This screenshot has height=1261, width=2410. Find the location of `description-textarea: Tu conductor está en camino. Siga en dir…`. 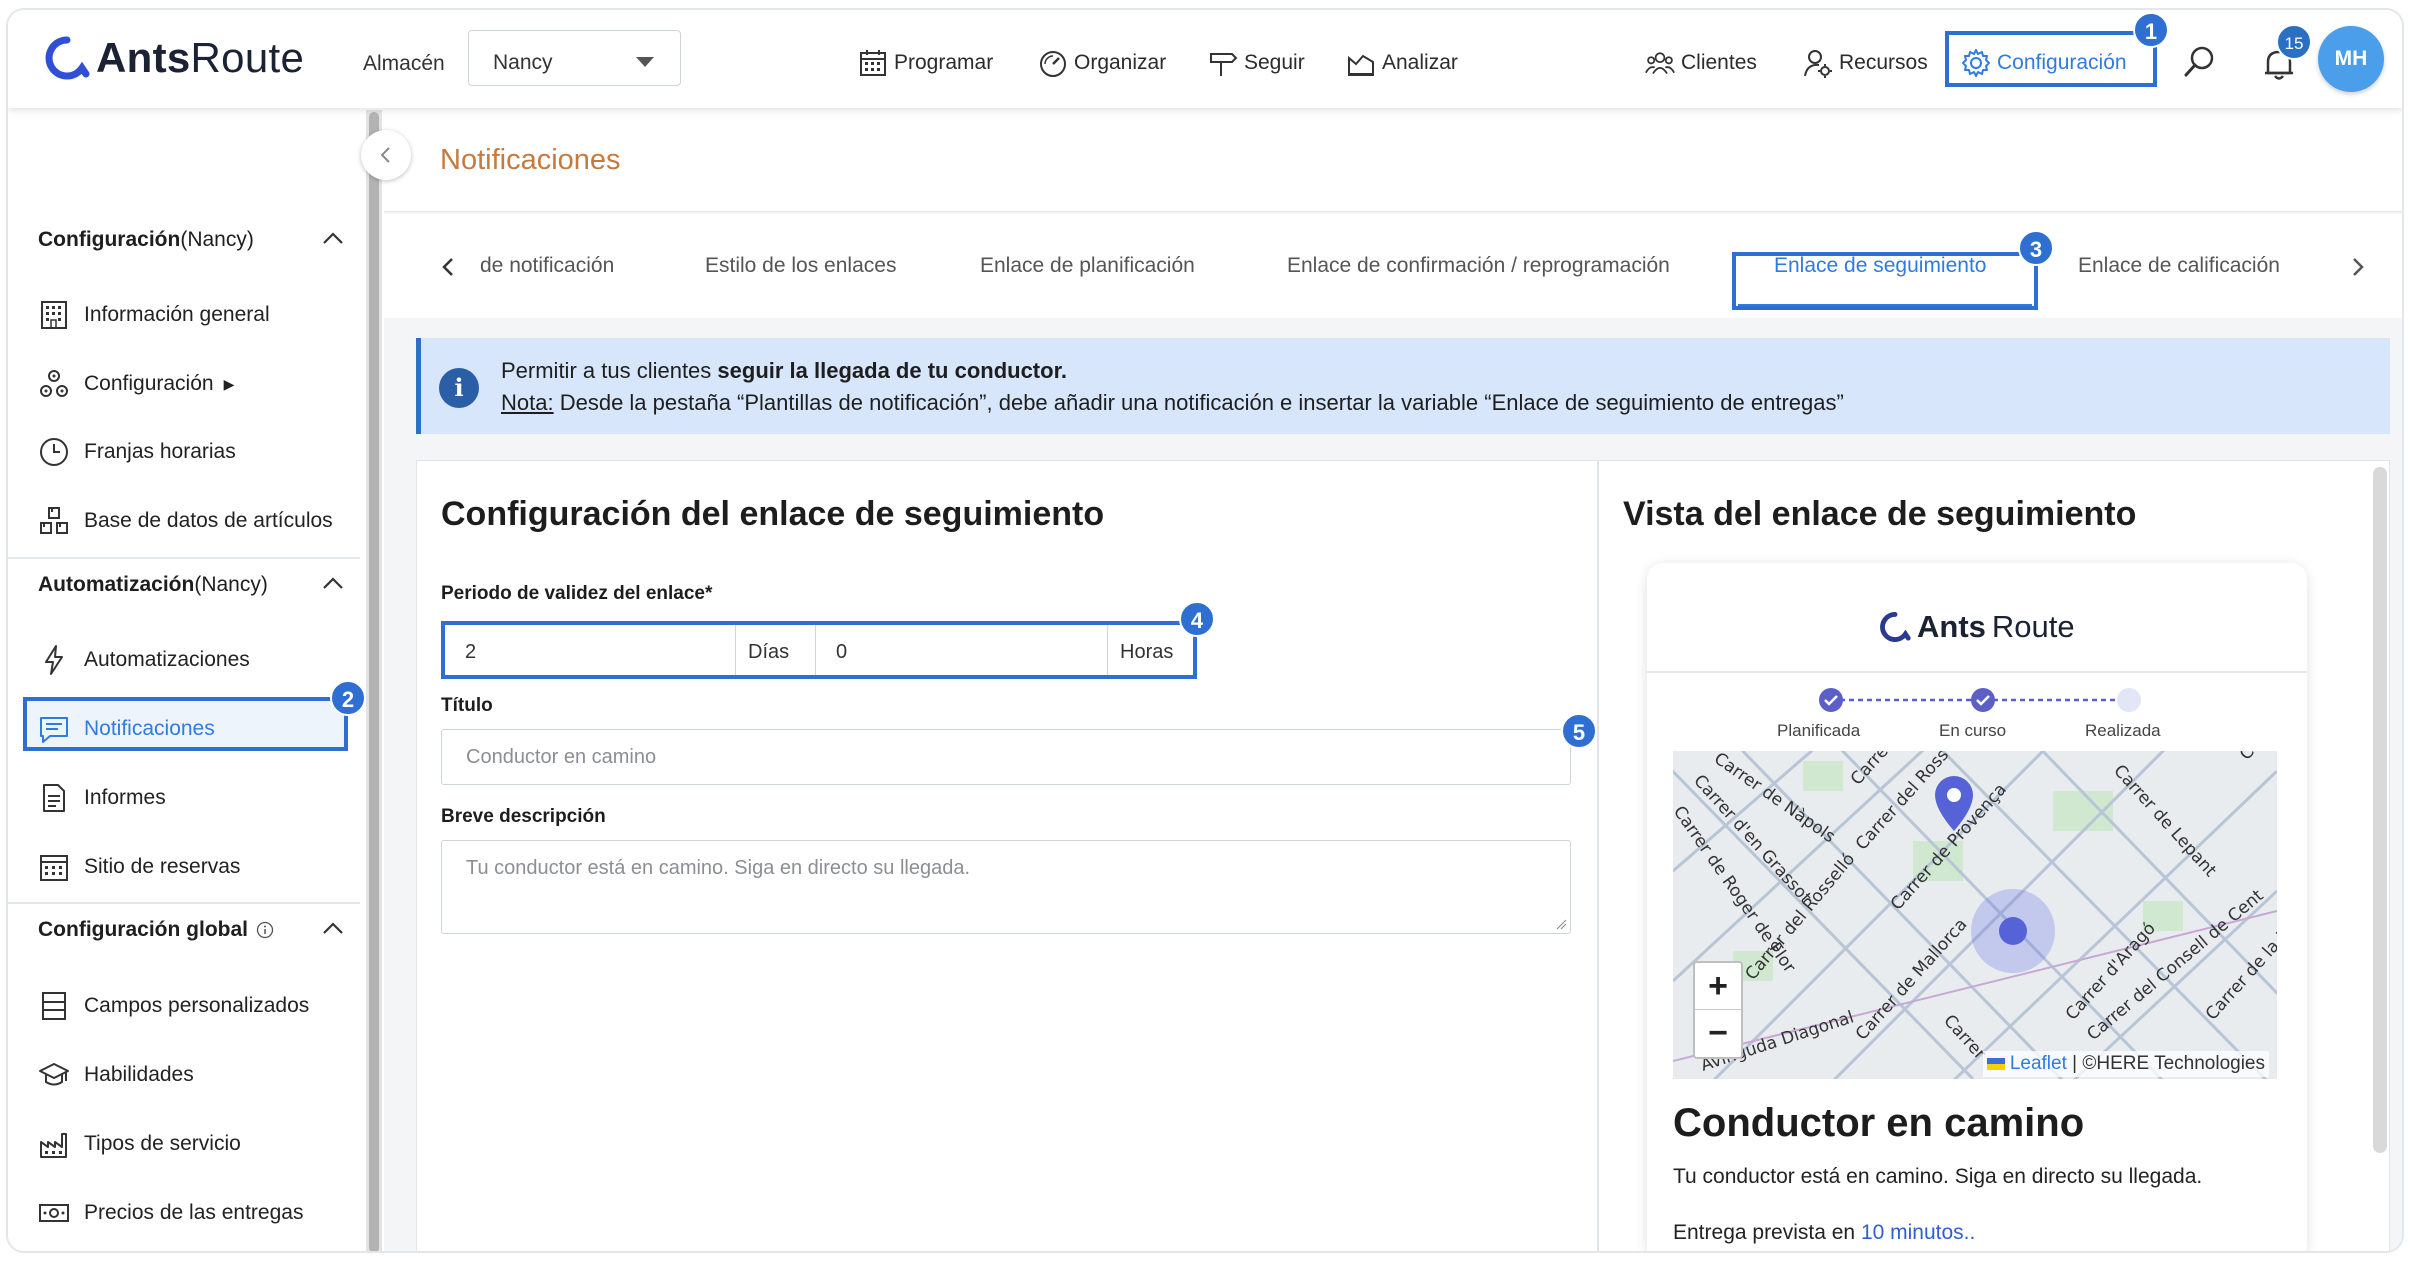

description-textarea: Tu conductor está en camino. Siga en dir… is located at coordinates (1006, 887).